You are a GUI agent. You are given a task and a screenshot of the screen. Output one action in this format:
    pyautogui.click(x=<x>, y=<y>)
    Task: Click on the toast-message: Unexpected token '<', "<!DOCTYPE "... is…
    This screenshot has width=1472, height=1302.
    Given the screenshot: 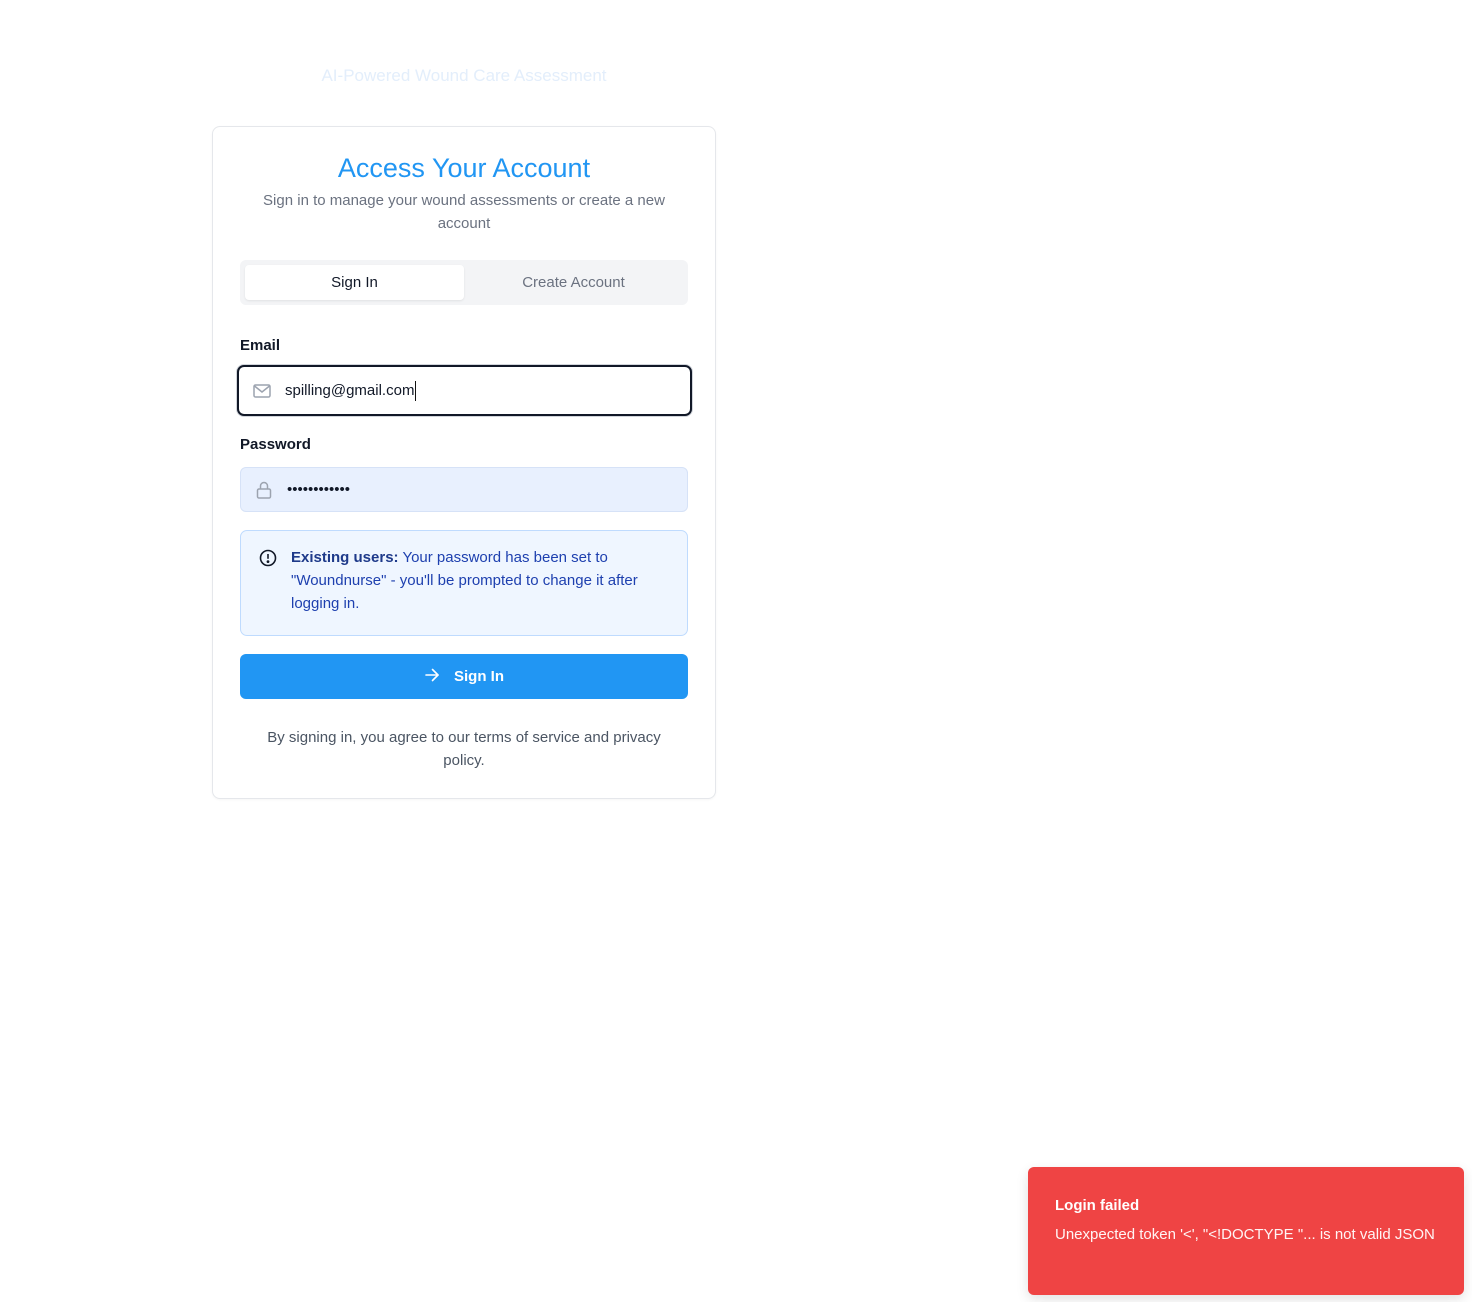 What is the action you would take?
    pyautogui.click(x=1245, y=1234)
    